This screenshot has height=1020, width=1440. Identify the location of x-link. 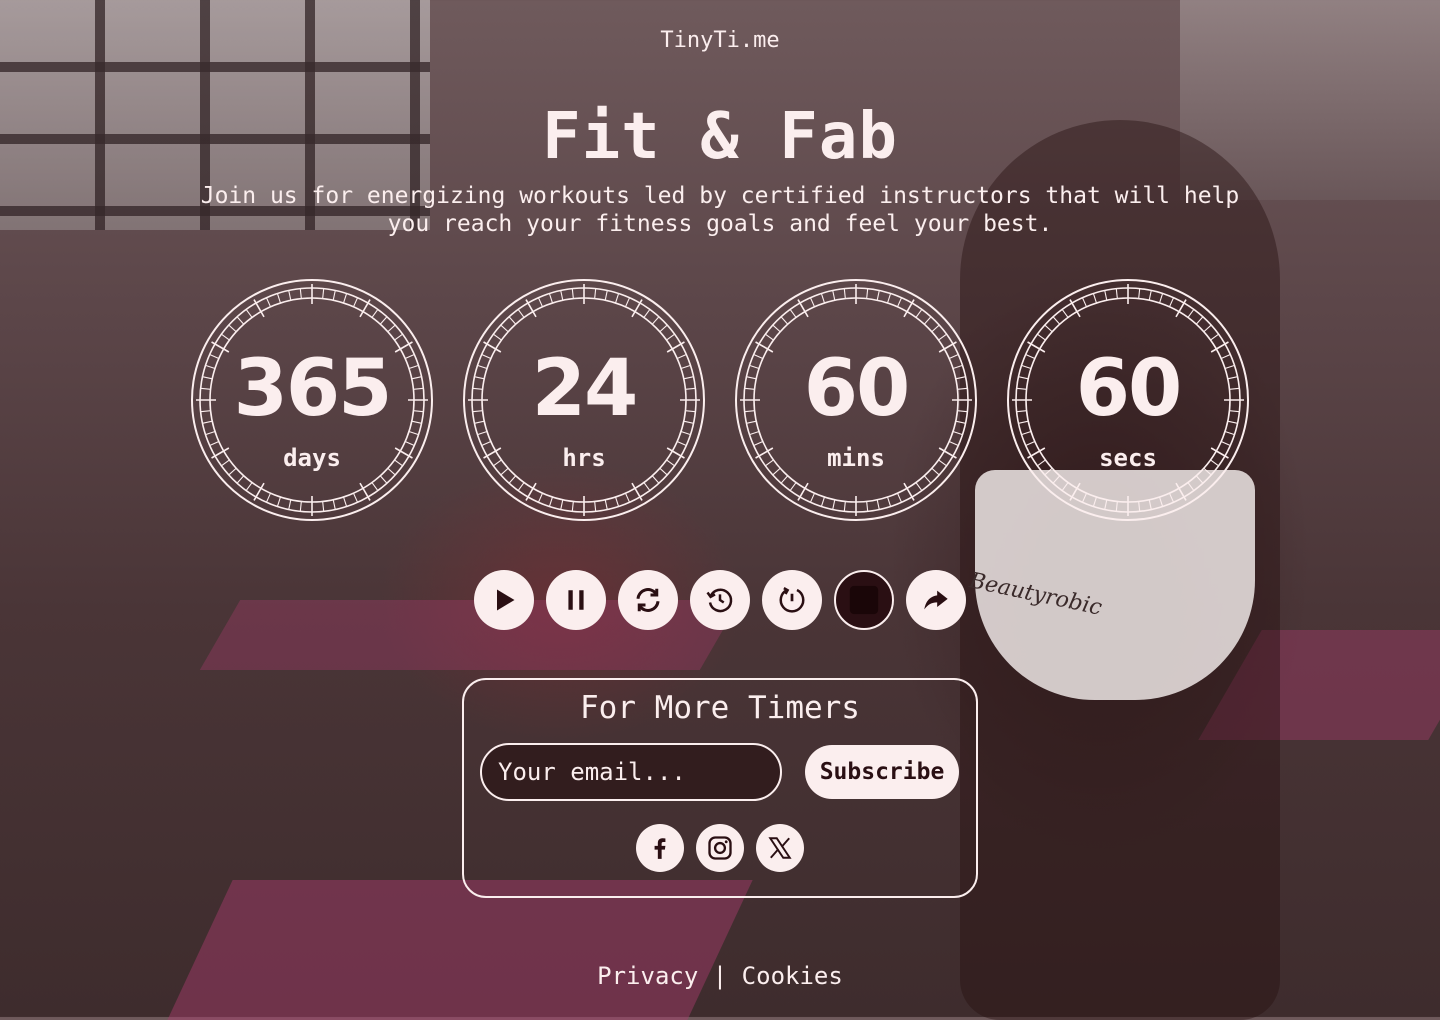
(780, 848).